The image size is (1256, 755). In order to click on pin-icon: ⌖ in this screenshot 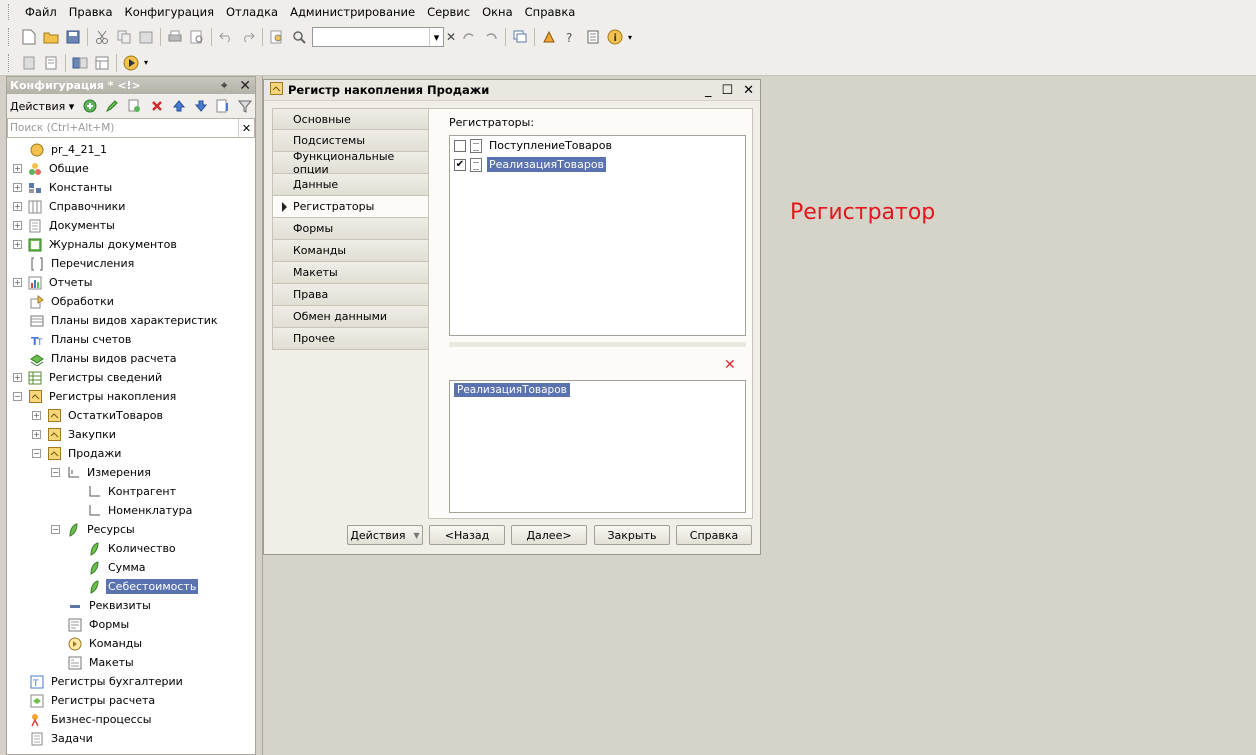, I will do `click(224, 86)`.